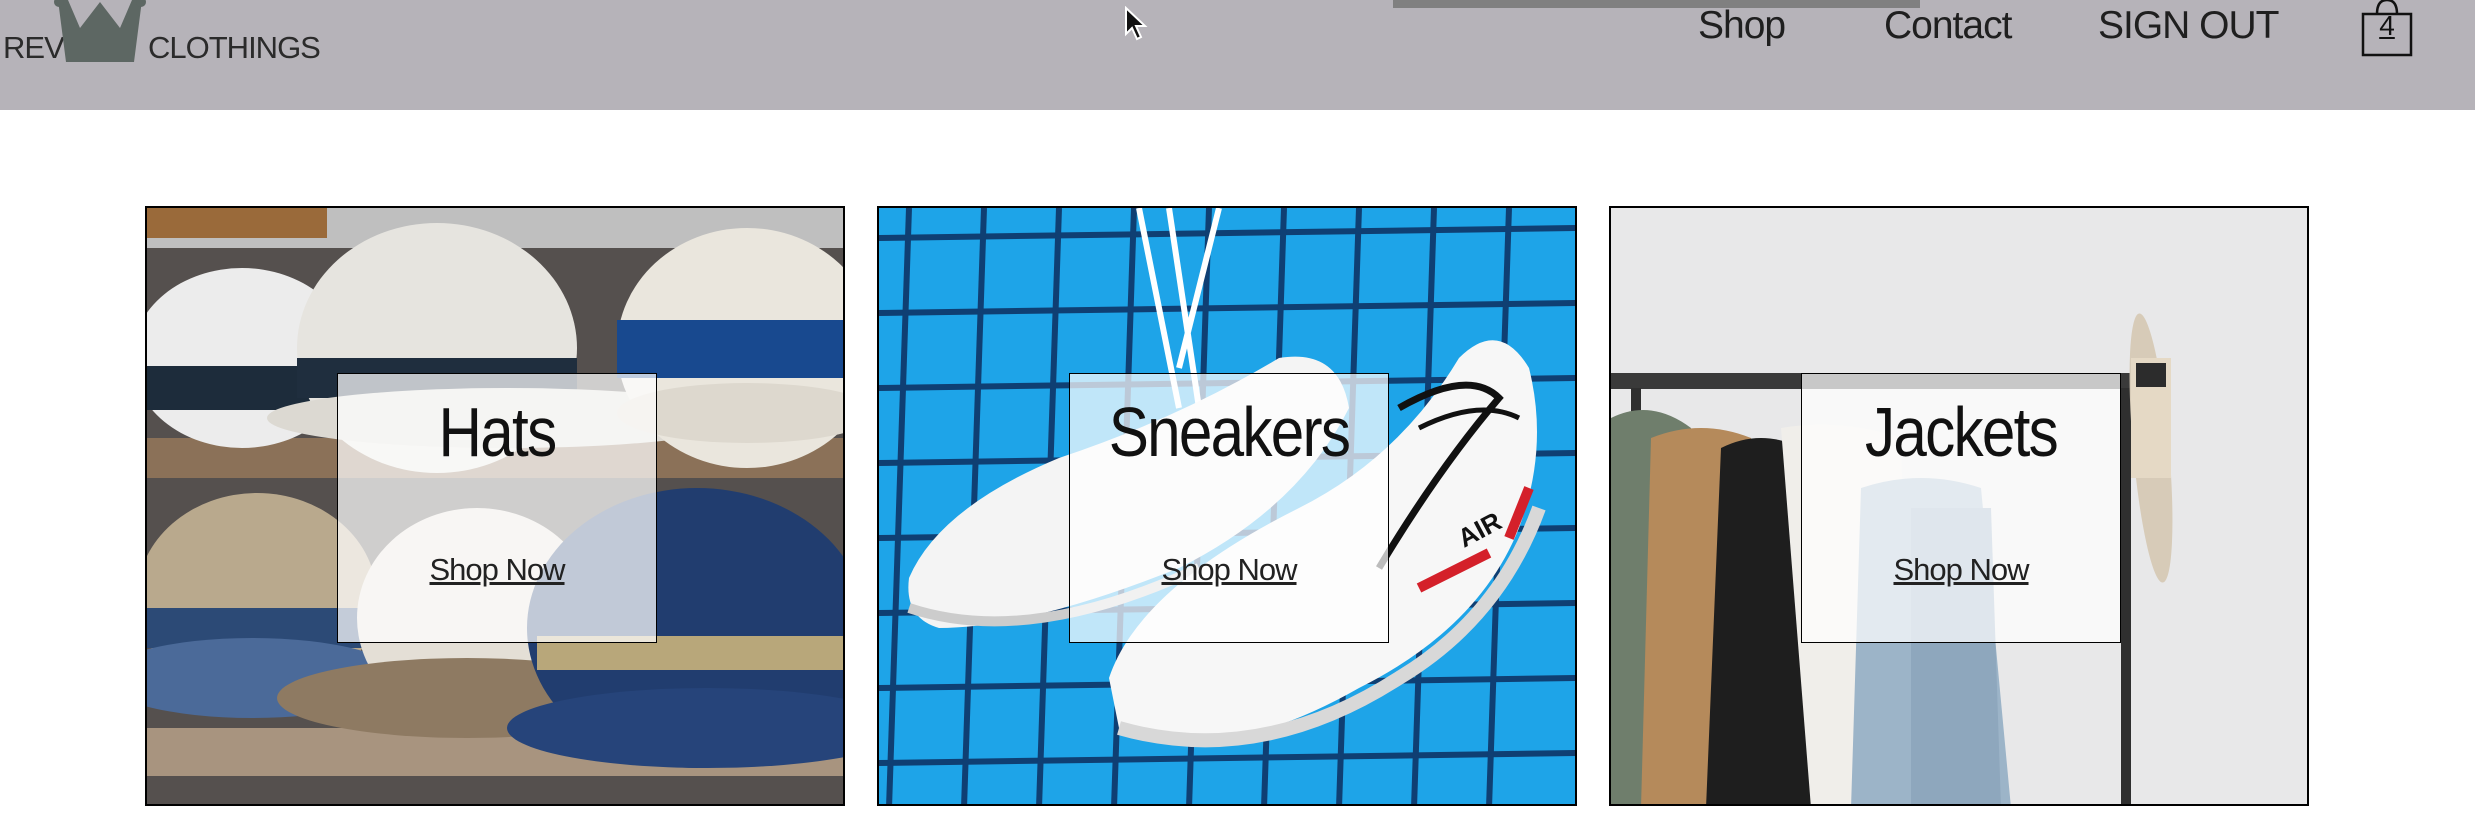 The image size is (2475, 814). What do you see at coordinates (1742, 26) in the screenshot?
I see `nav-shop-link: Shop` at bounding box center [1742, 26].